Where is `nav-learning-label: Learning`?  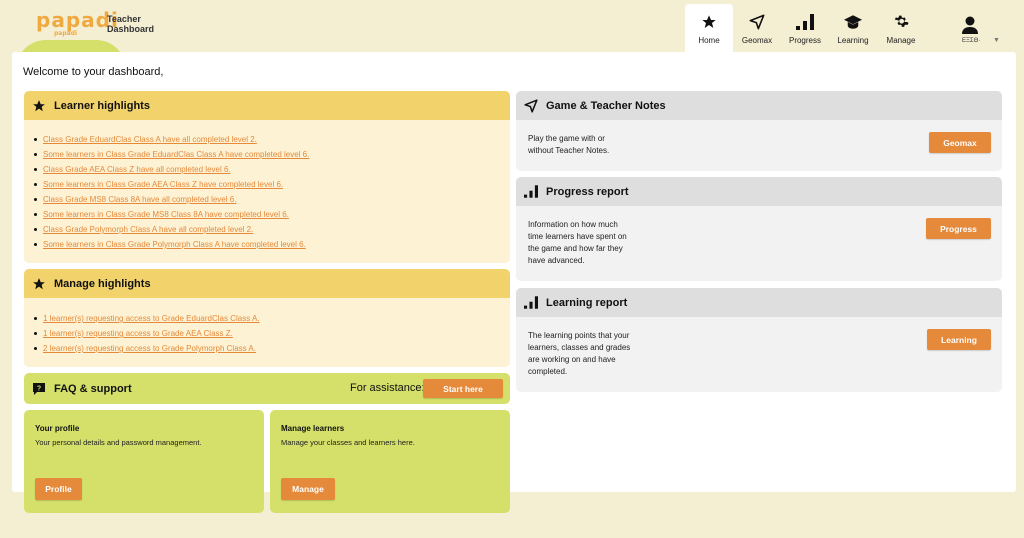 nav-learning-label: Learning is located at coordinates (853, 40).